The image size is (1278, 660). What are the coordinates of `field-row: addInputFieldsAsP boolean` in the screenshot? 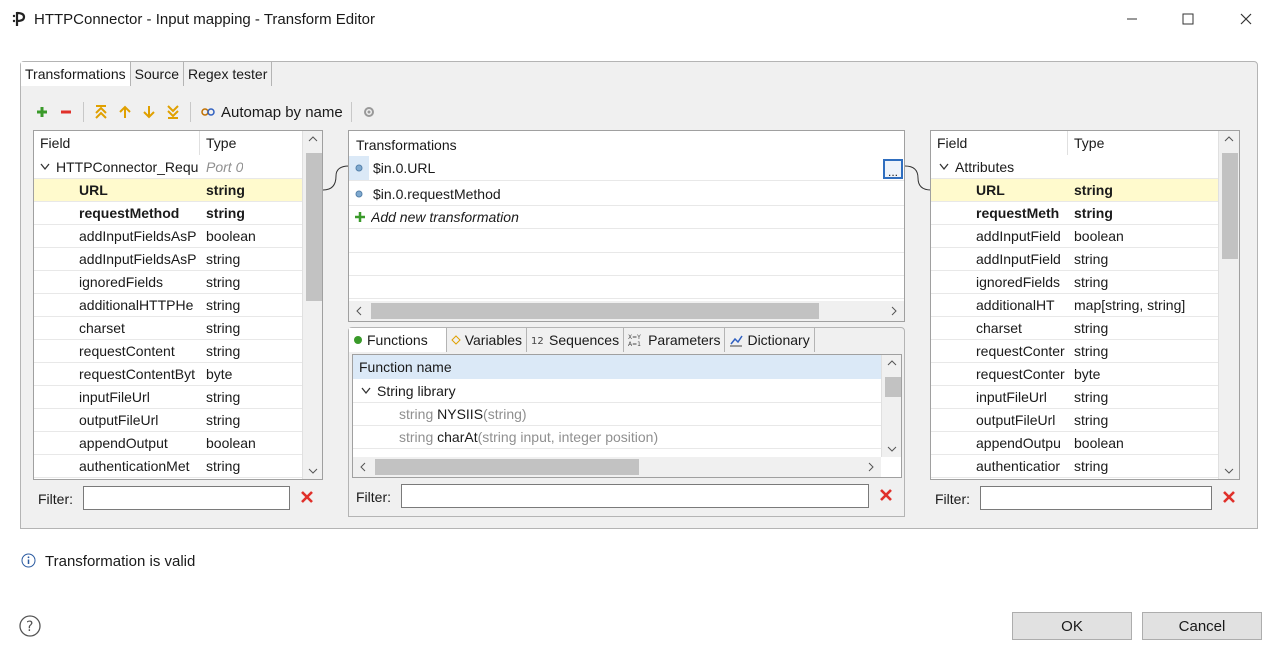 It's located at (168, 236).